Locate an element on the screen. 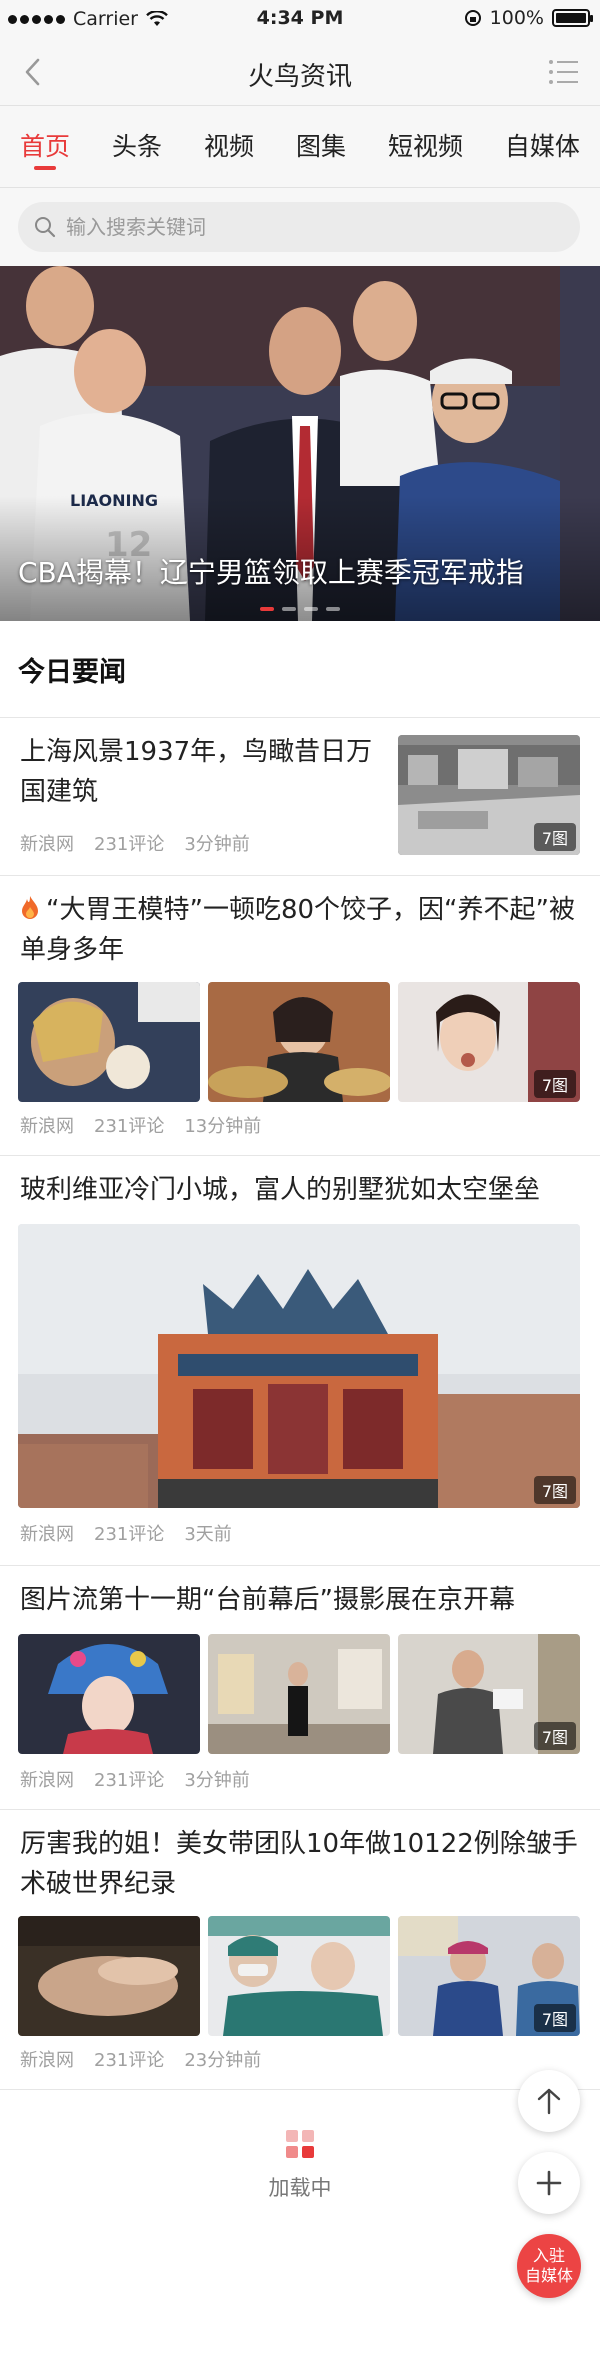 This screenshot has height=2355, width=600. article-meta: 新浪网 231评论 23分钟前 is located at coordinates (140, 2059).